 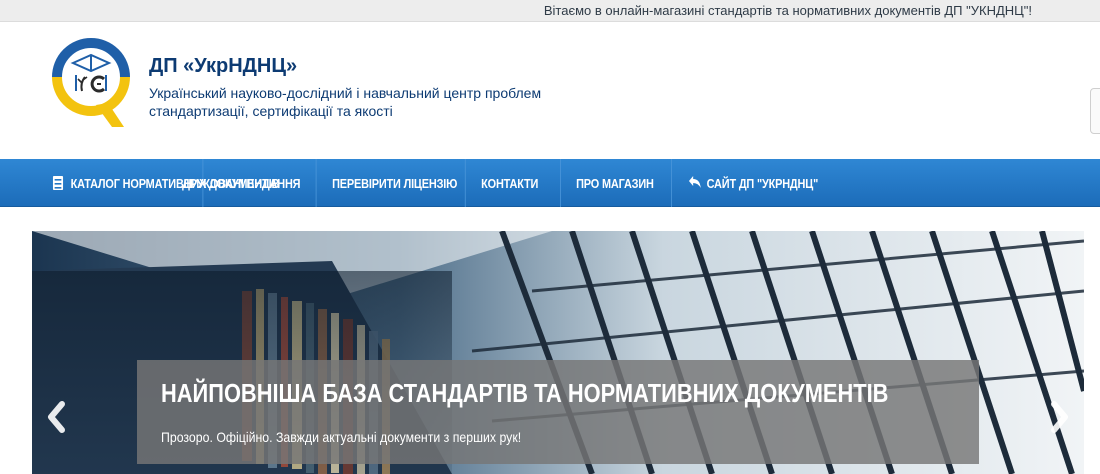 What do you see at coordinates (223, 66) in the screenshot?
I see `brand-title: ДП «УкрНДНЦ»` at bounding box center [223, 66].